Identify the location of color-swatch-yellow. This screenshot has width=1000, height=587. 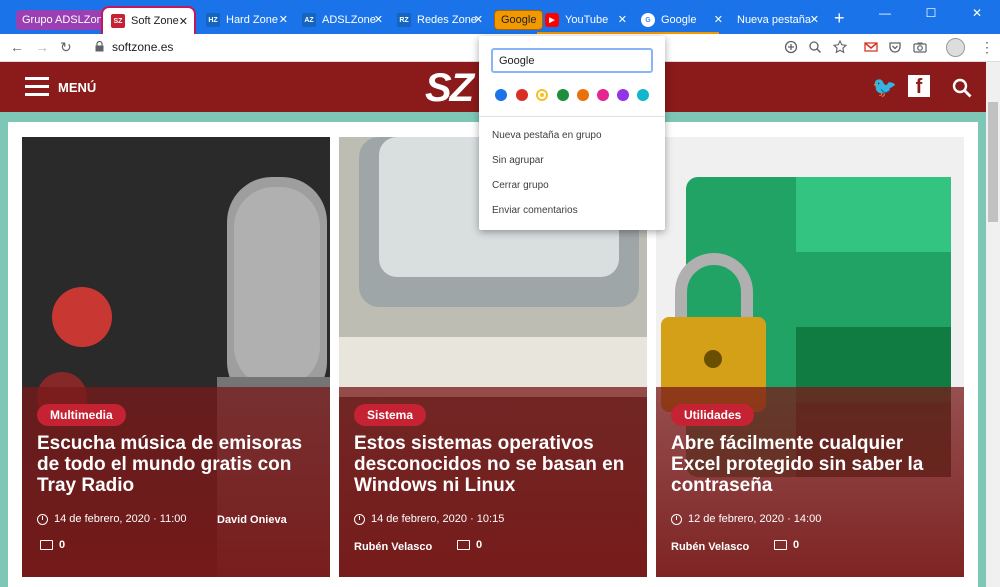
(542, 95).